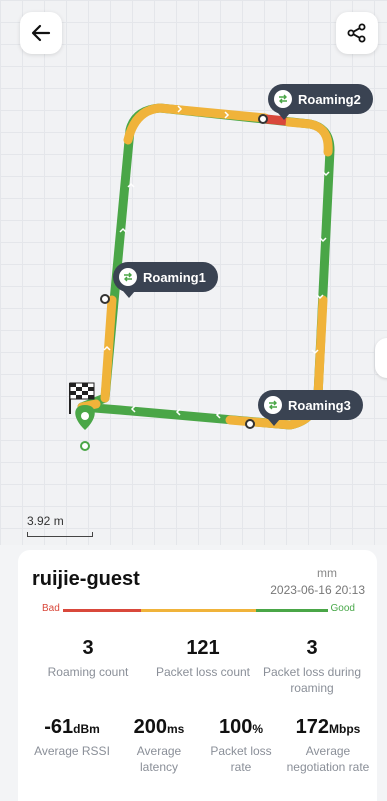 This screenshot has height=801, width=387. What do you see at coordinates (60, 534) in the screenshot?
I see `map-scale-bar` at bounding box center [60, 534].